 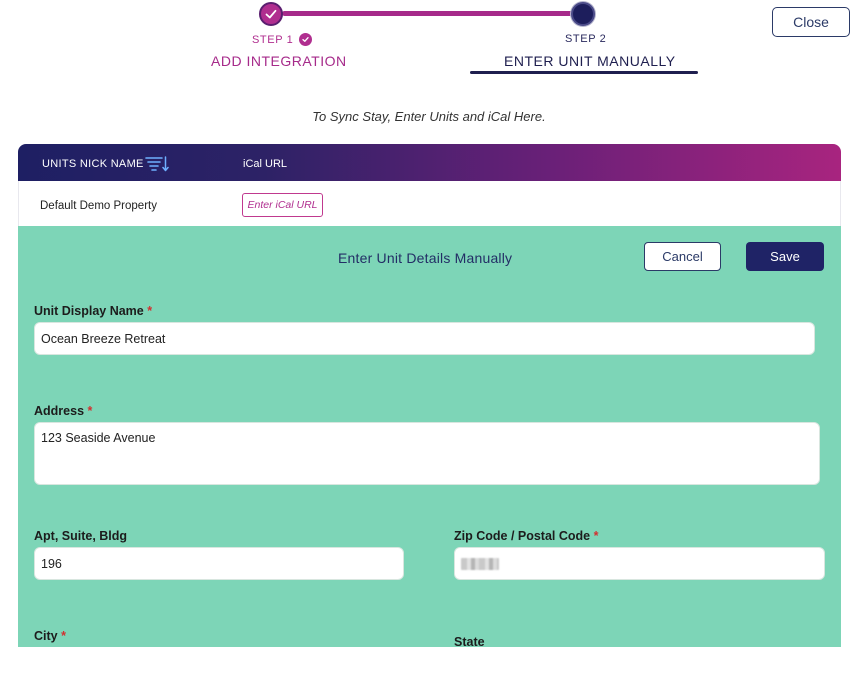 What do you see at coordinates (273, 39) in the screenshot?
I see `step-1-number-text: STEP 1` at bounding box center [273, 39].